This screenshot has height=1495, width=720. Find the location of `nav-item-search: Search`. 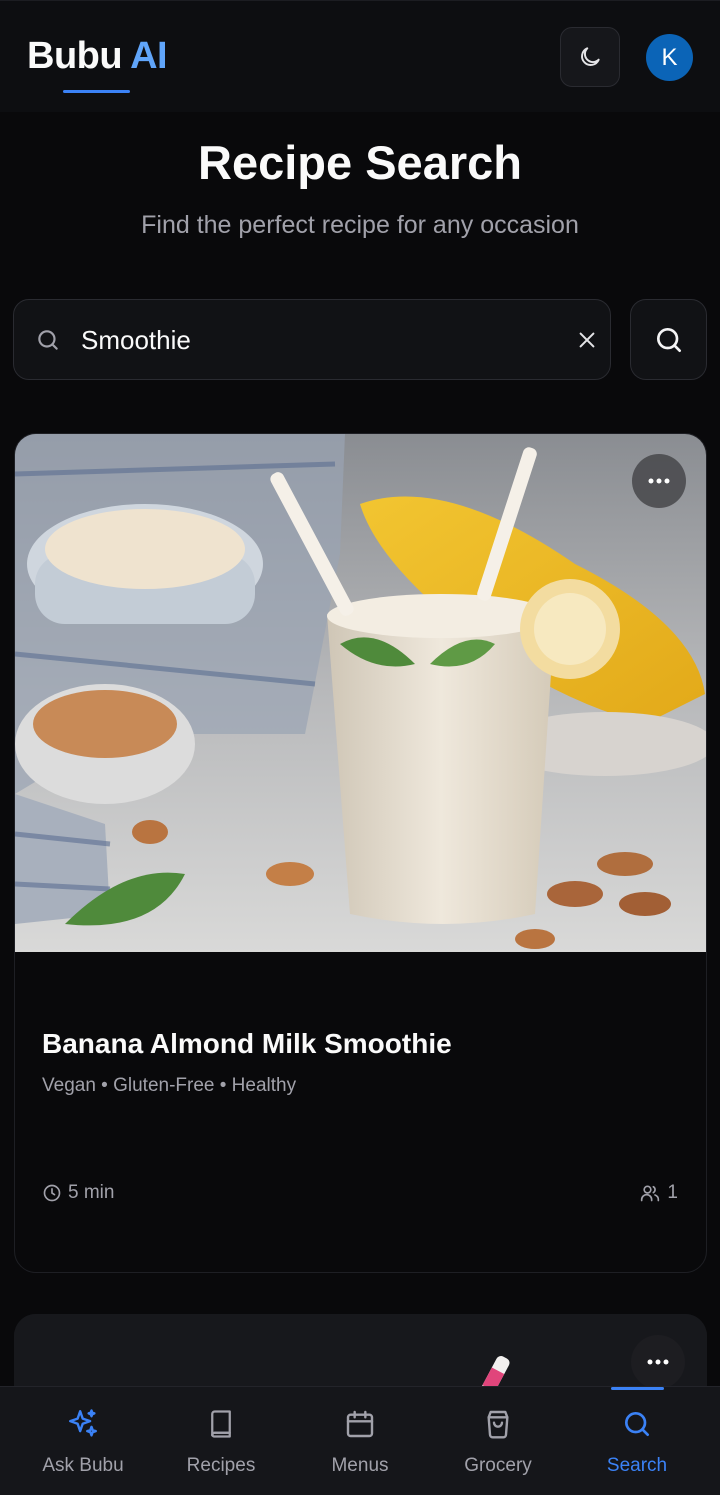

nav-item-search: Search is located at coordinates (637, 1441).